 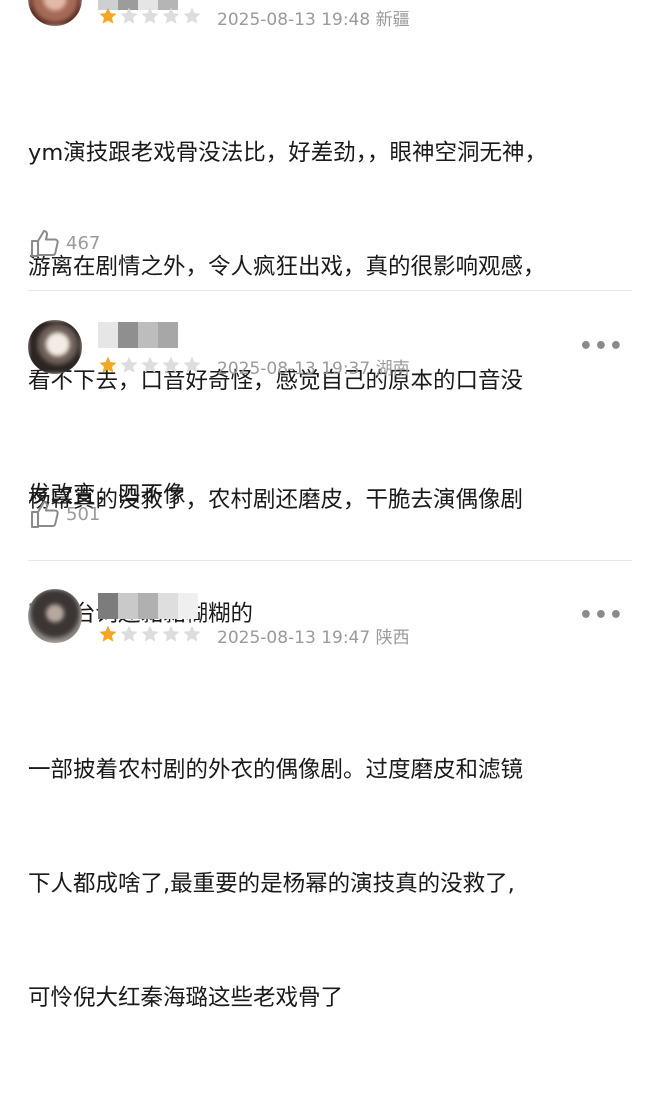 I want to click on like-count: 467, so click(x=83, y=243).